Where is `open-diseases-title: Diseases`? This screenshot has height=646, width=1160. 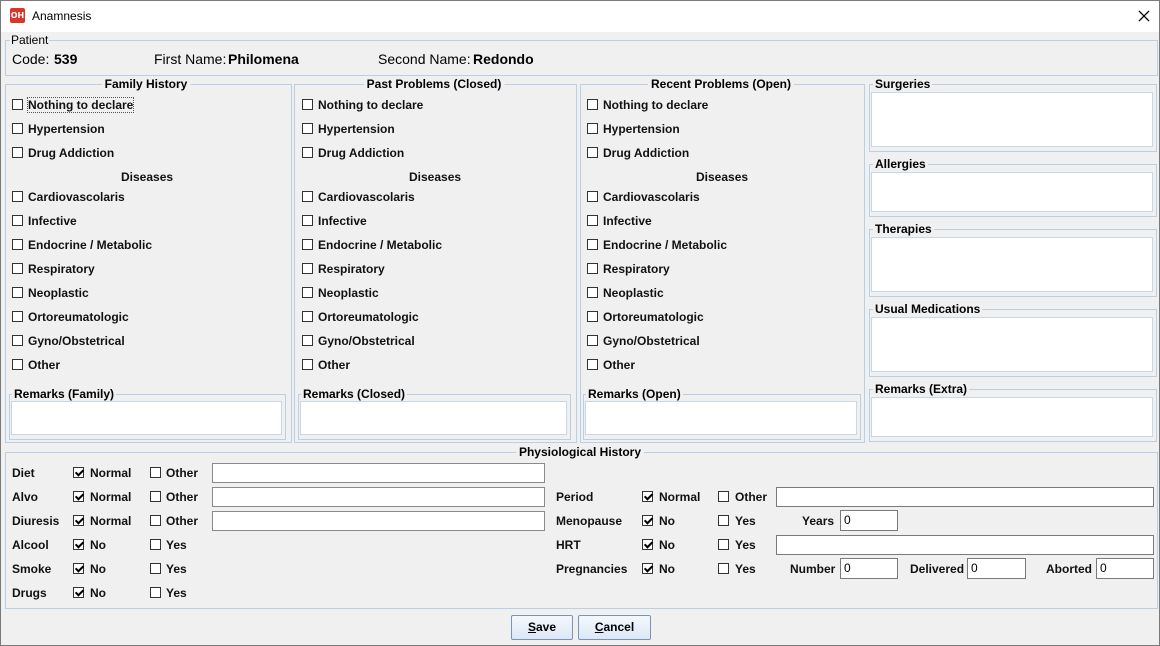 open-diseases-title: Diseases is located at coordinates (722, 177).